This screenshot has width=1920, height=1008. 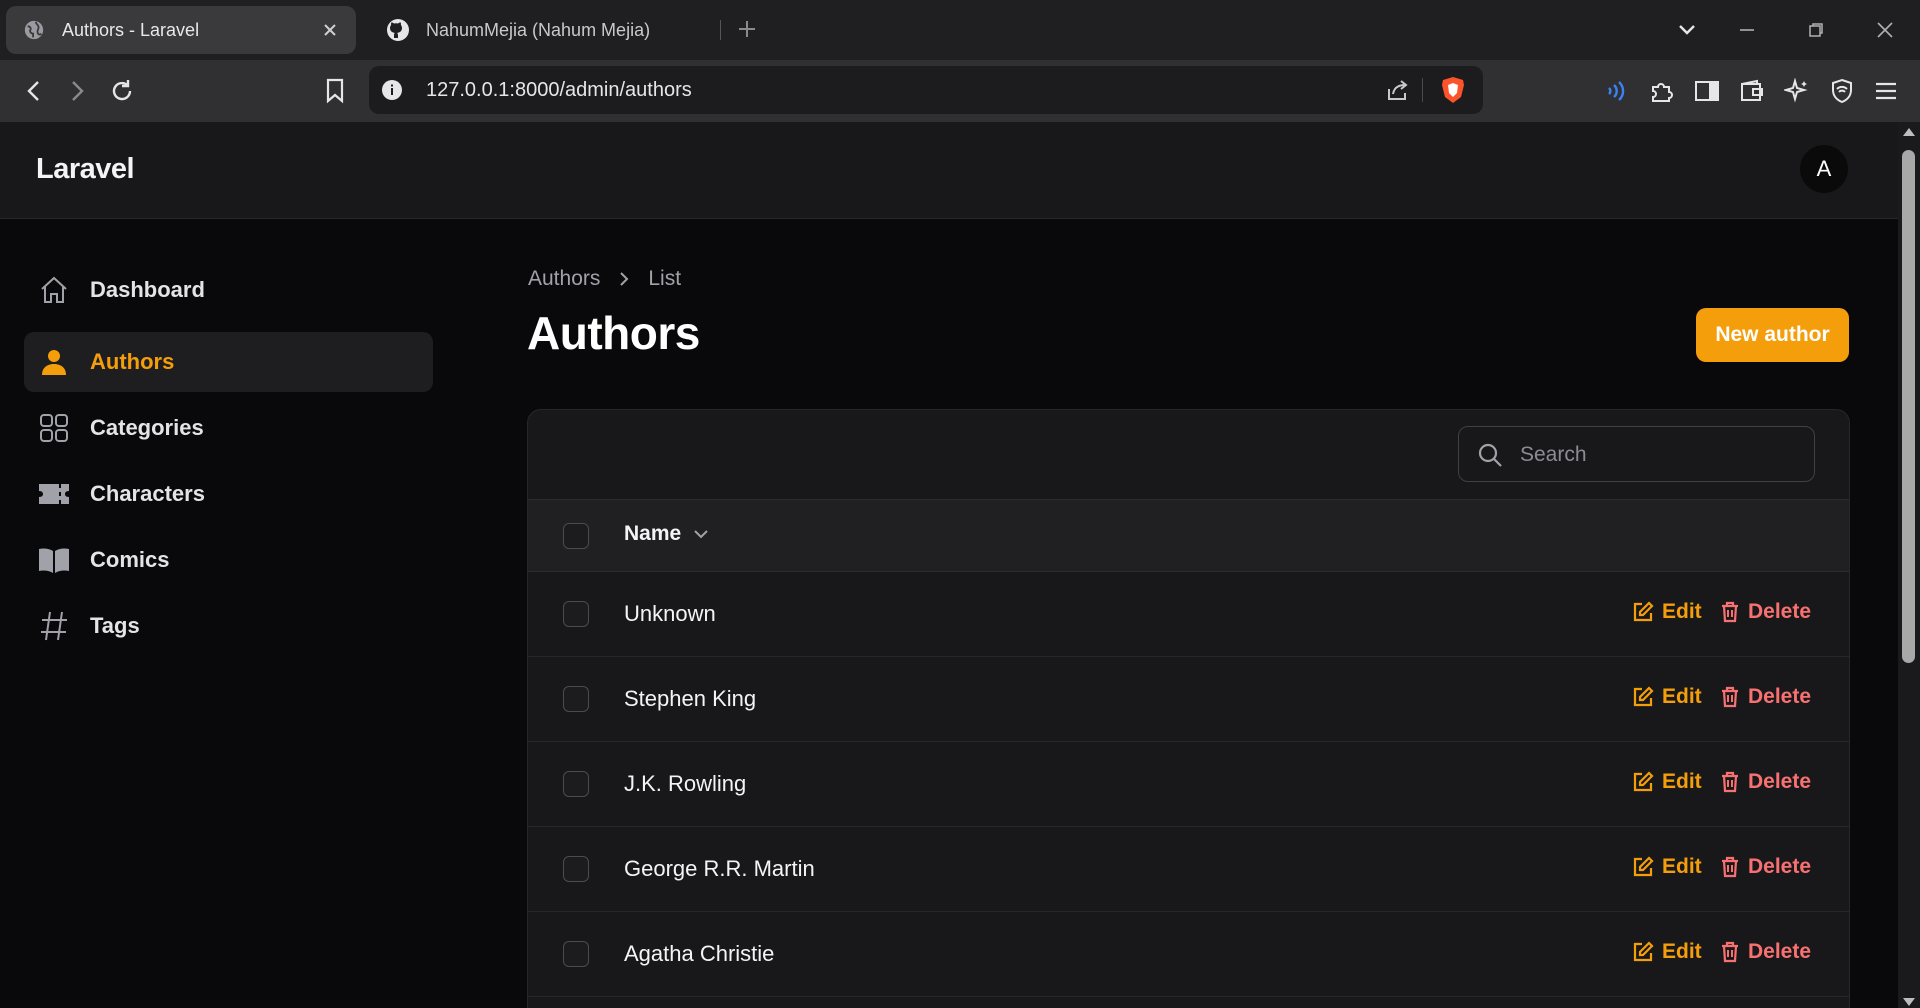 What do you see at coordinates (949, 170) in the screenshot?
I see `app-header: Laravel A` at bounding box center [949, 170].